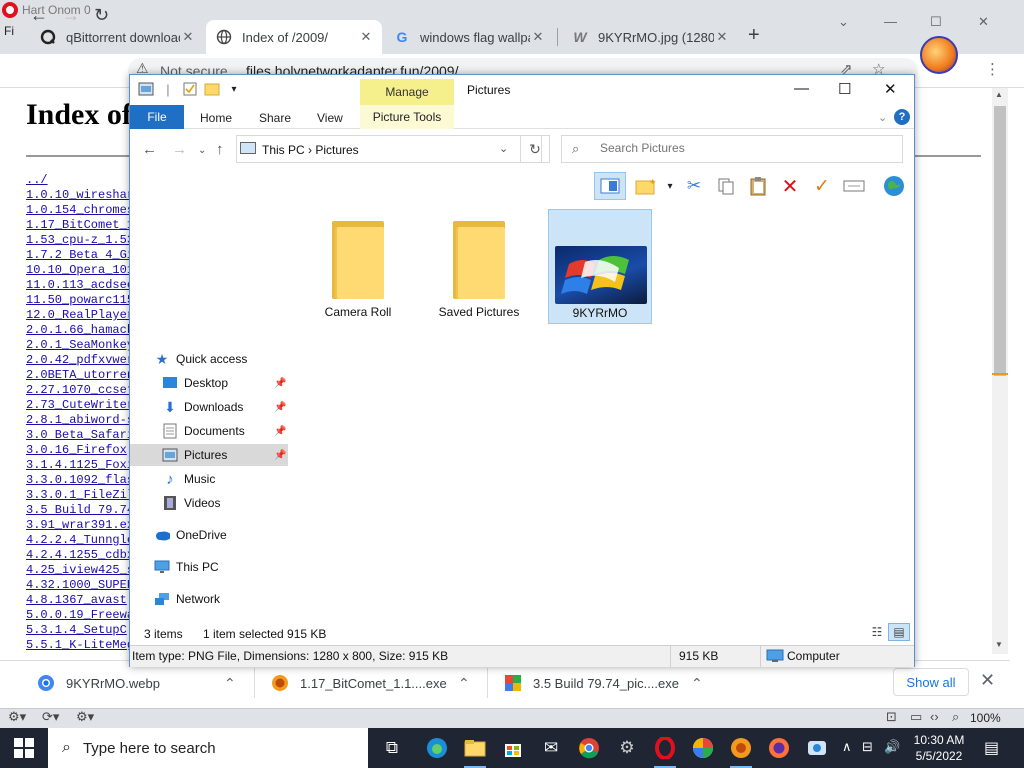  I want to click on tab-qbittorrent: qBittorrent download ✕, so click(117, 37).